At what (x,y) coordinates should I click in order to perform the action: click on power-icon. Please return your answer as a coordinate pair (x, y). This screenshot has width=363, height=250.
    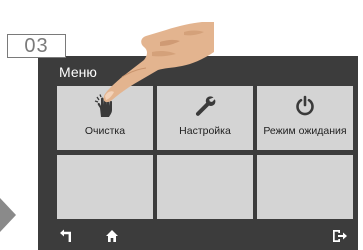
    Looking at the image, I should click on (305, 106).